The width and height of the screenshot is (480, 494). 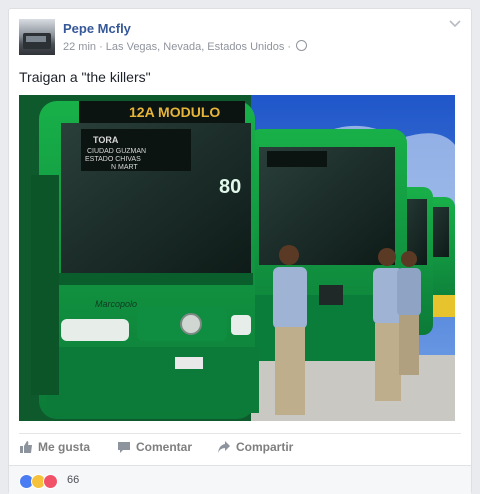 What do you see at coordinates (116, 304) in the screenshot?
I see `svg-text: Marcopolo` at bounding box center [116, 304].